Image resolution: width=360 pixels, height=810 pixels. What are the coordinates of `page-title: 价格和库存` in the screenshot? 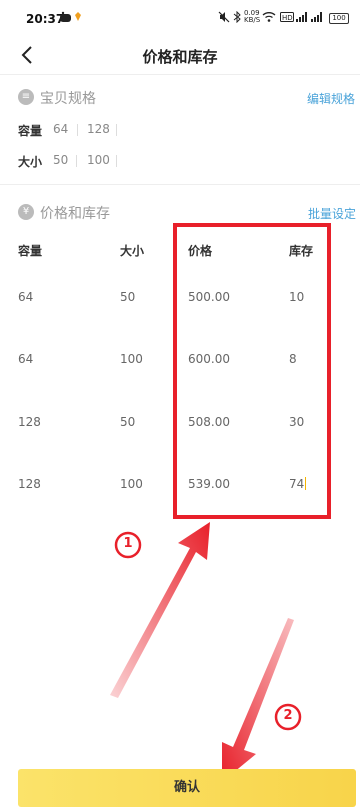 It's located at (180, 57).